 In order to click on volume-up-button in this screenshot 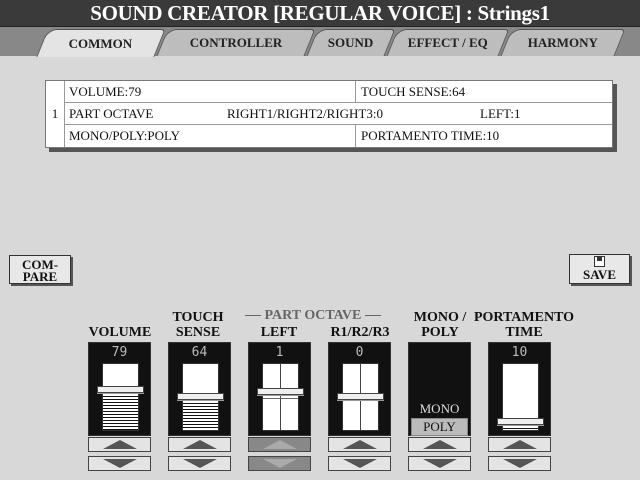, I will do `click(119, 444)`.